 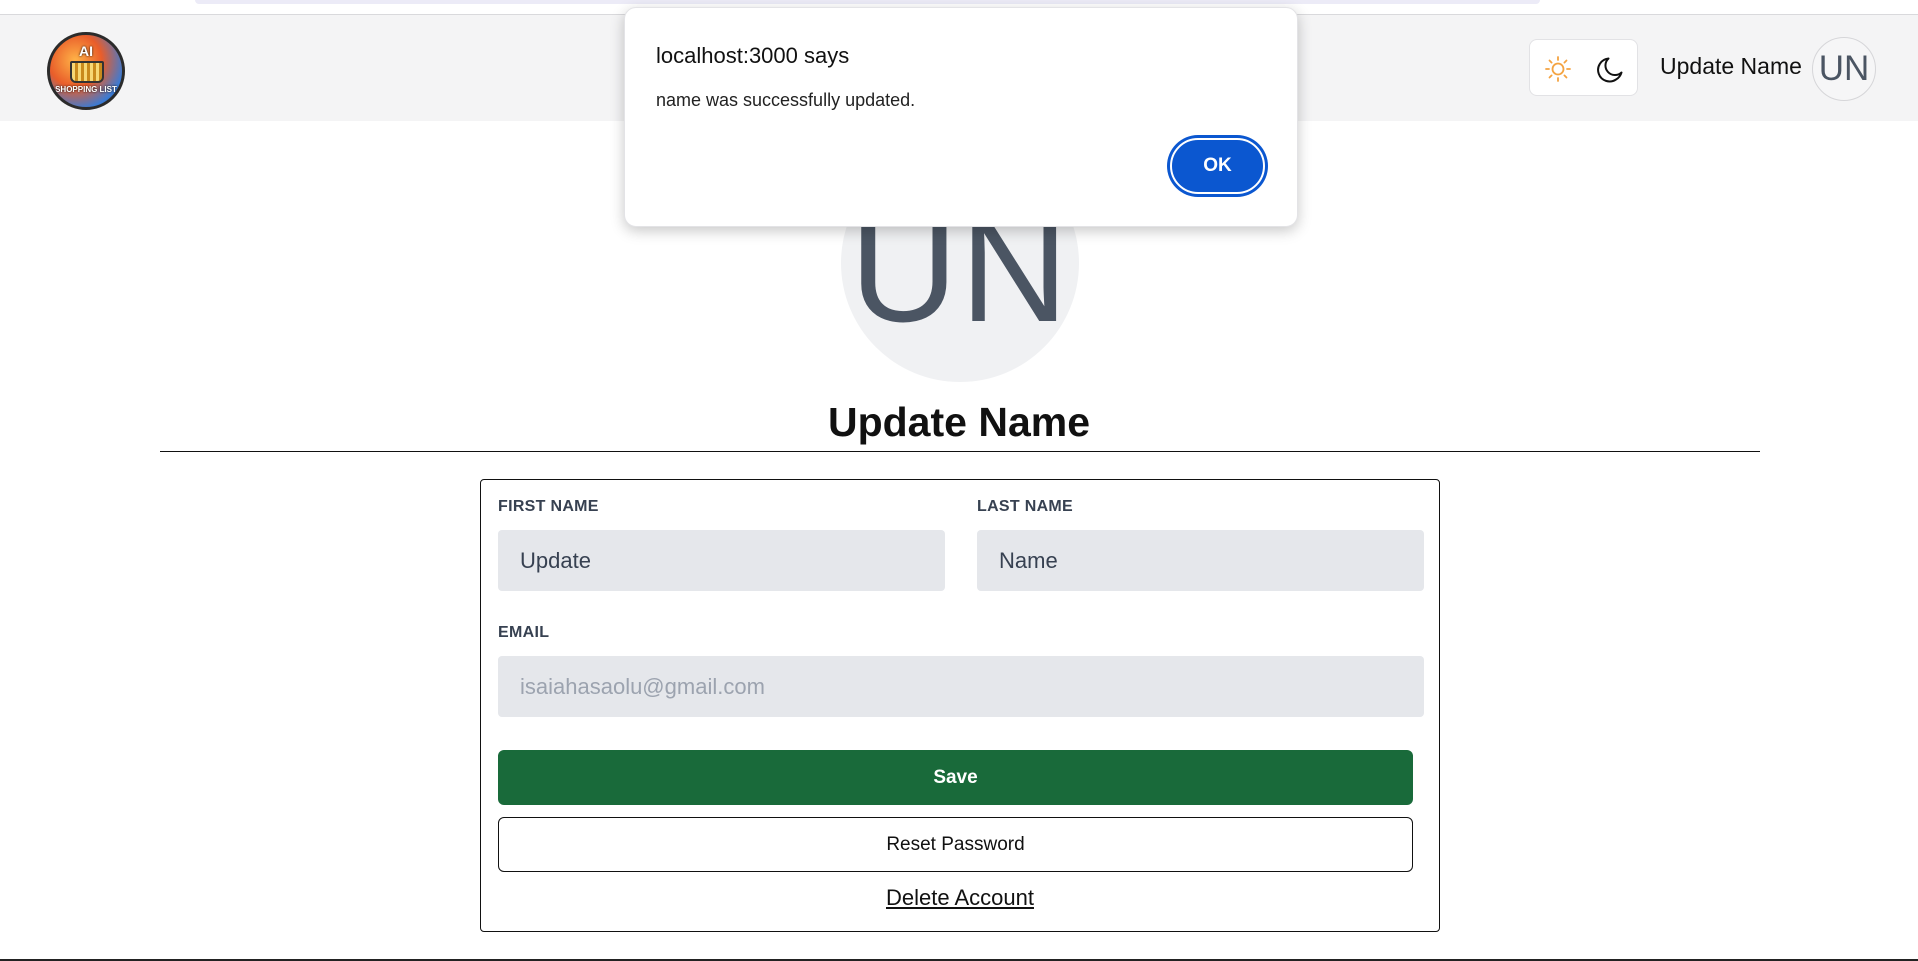 I want to click on header-user-name: Update Name, so click(x=1731, y=66).